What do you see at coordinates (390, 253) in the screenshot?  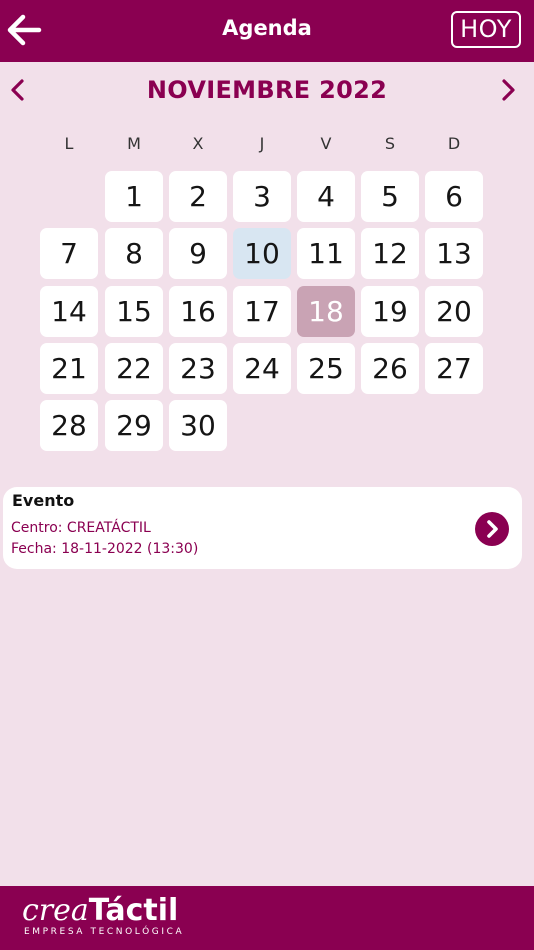 I see `calendar-day: 12` at bounding box center [390, 253].